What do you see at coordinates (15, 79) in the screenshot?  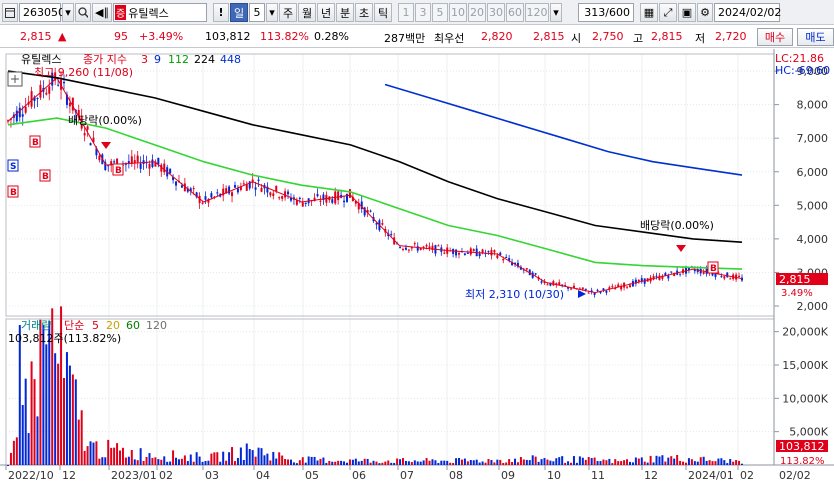 I see `panel-scale-icon` at bounding box center [15, 79].